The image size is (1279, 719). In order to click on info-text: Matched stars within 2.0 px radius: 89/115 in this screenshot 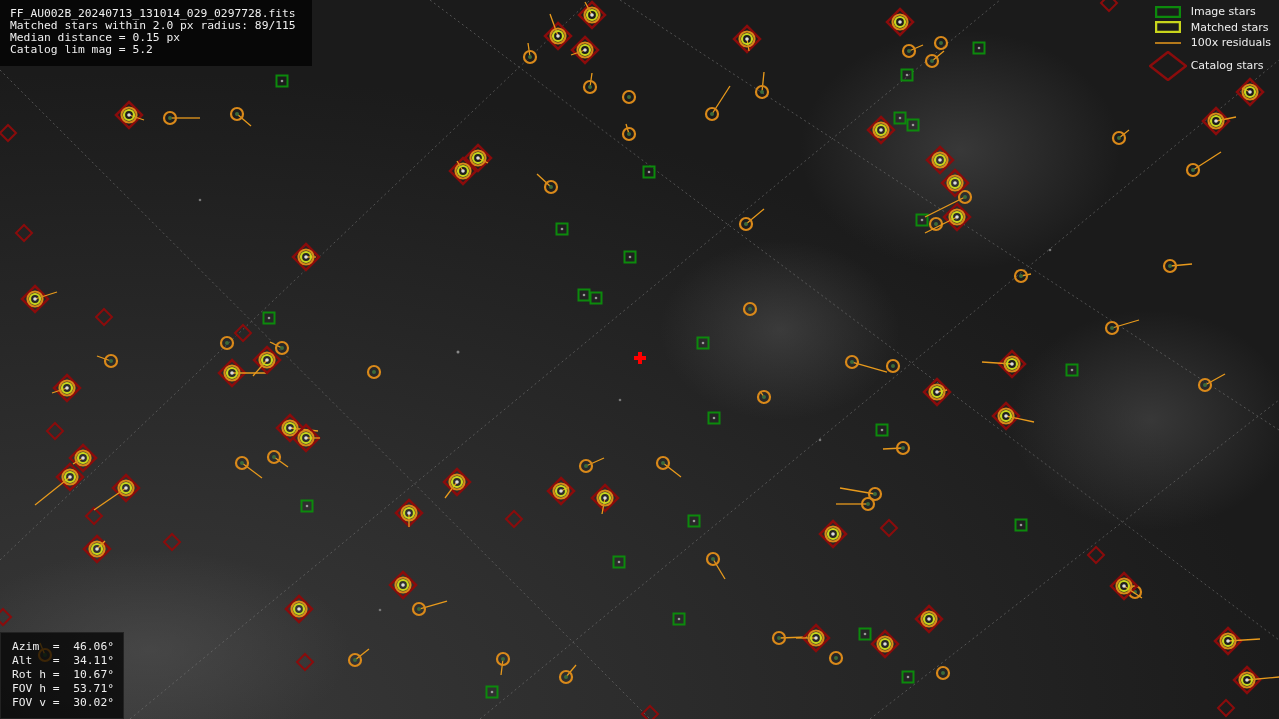, I will do `click(153, 26)`.